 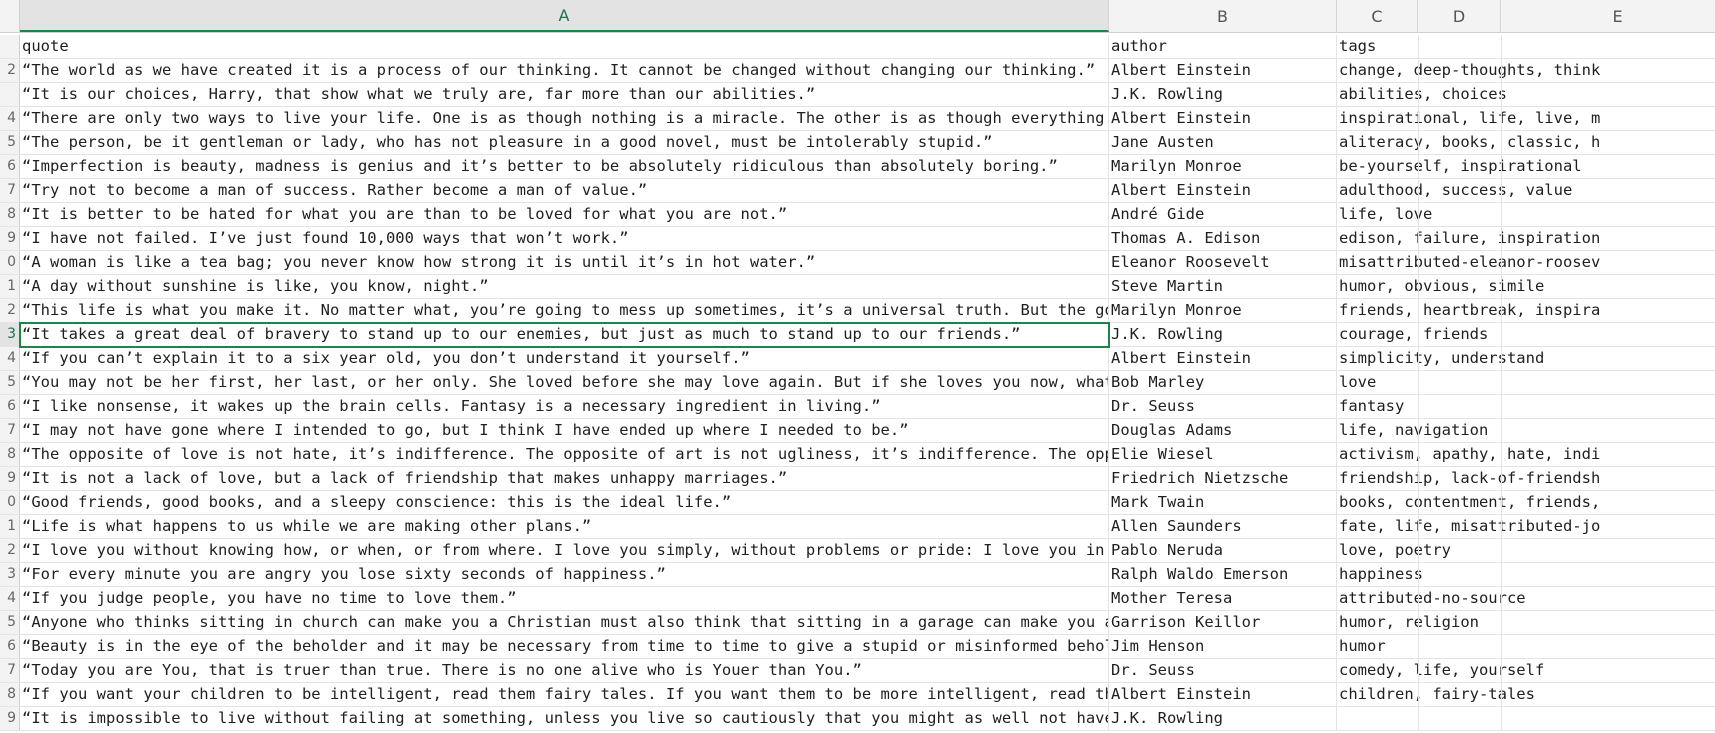 What do you see at coordinates (10, 334) in the screenshot?
I see `row-number: 3` at bounding box center [10, 334].